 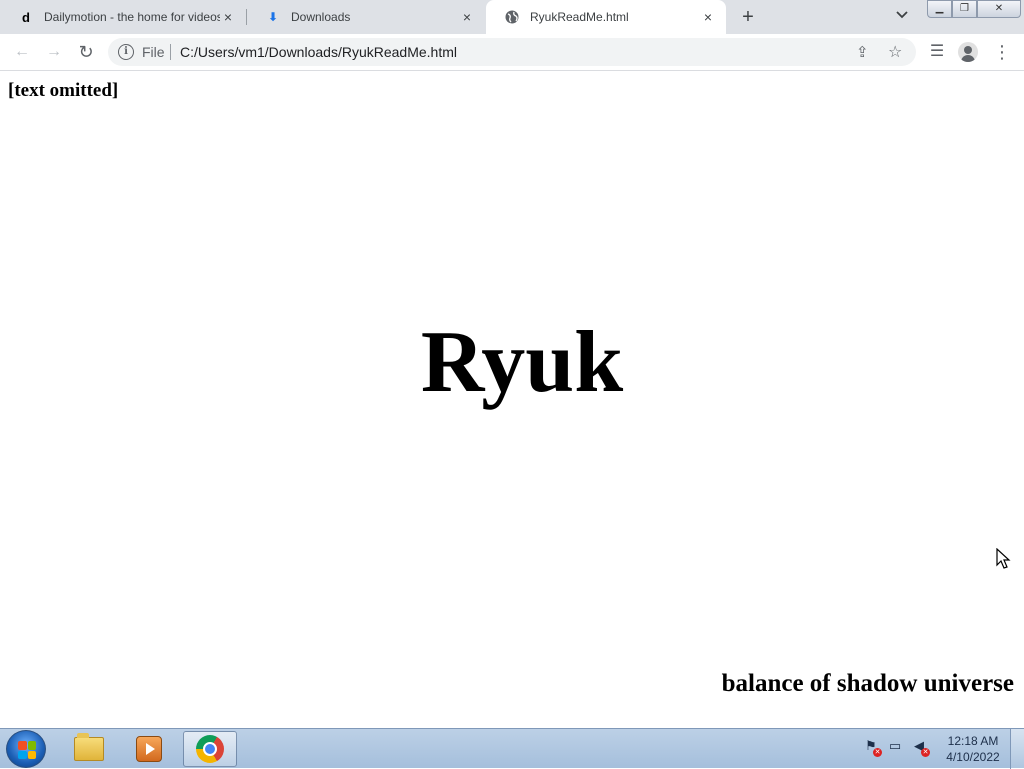 What do you see at coordinates (973, 749) in the screenshot?
I see `taskbar-clock: 12:18 AM 4/10/2022` at bounding box center [973, 749].